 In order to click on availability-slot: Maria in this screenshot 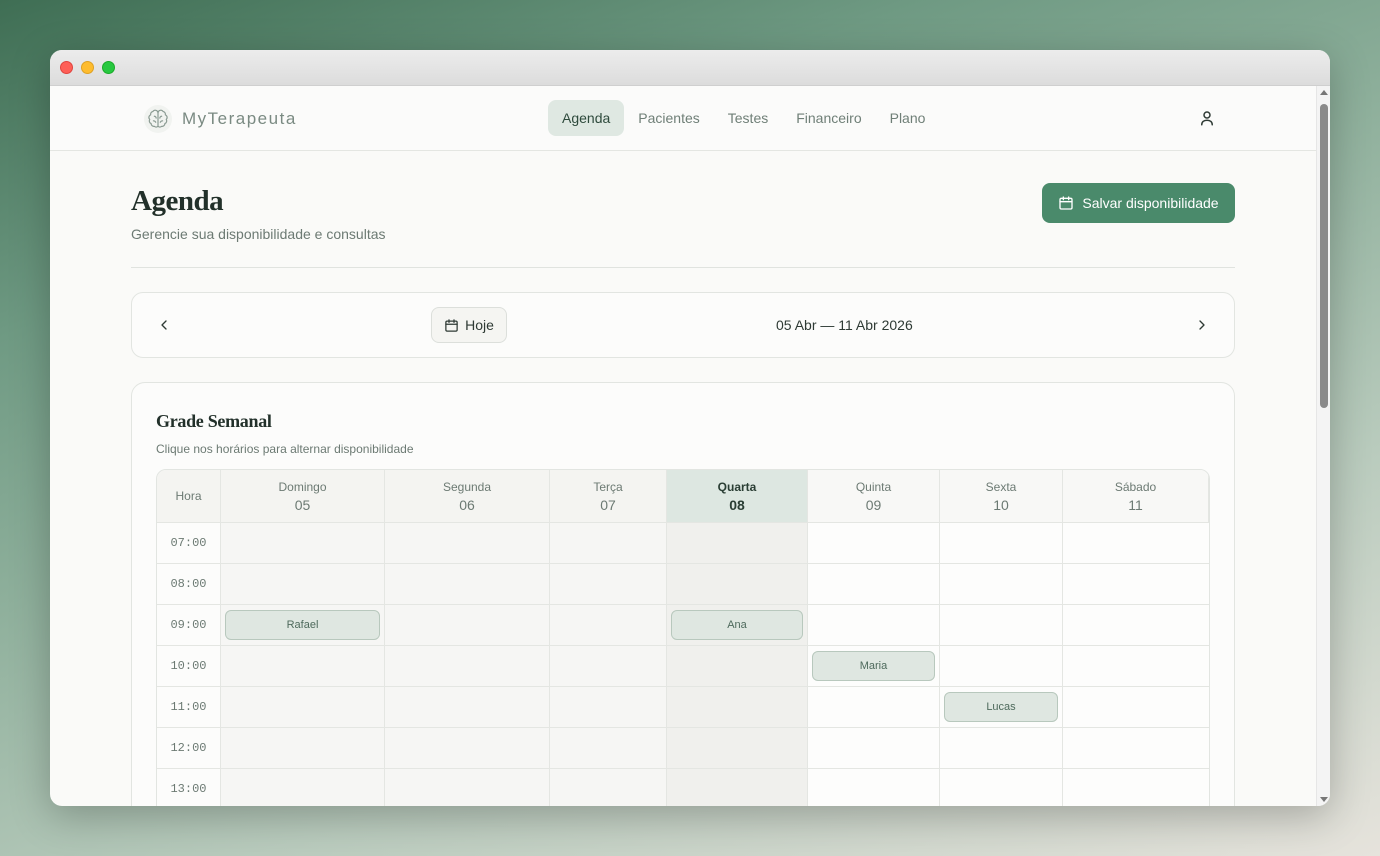, I will do `click(874, 666)`.